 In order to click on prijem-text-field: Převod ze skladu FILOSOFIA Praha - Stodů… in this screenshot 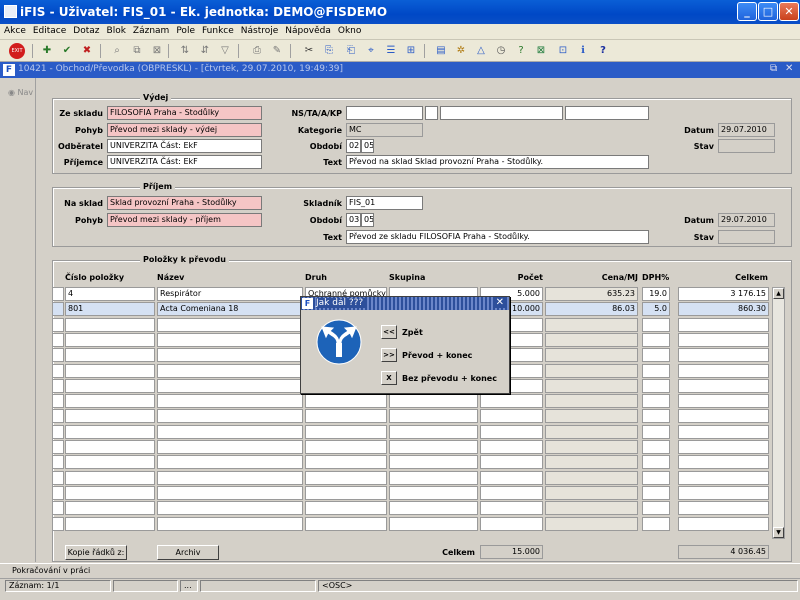, I will do `click(497, 237)`.